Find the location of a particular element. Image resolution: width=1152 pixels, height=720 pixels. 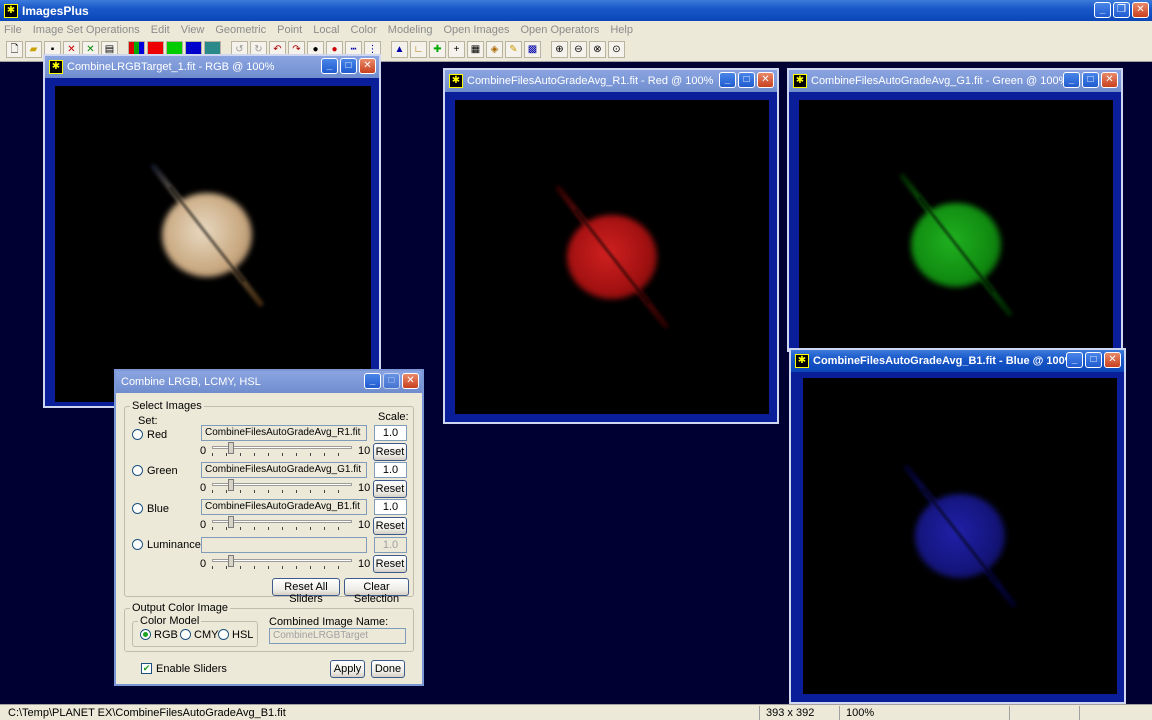

palette-icon: ◈ is located at coordinates (494, 49).